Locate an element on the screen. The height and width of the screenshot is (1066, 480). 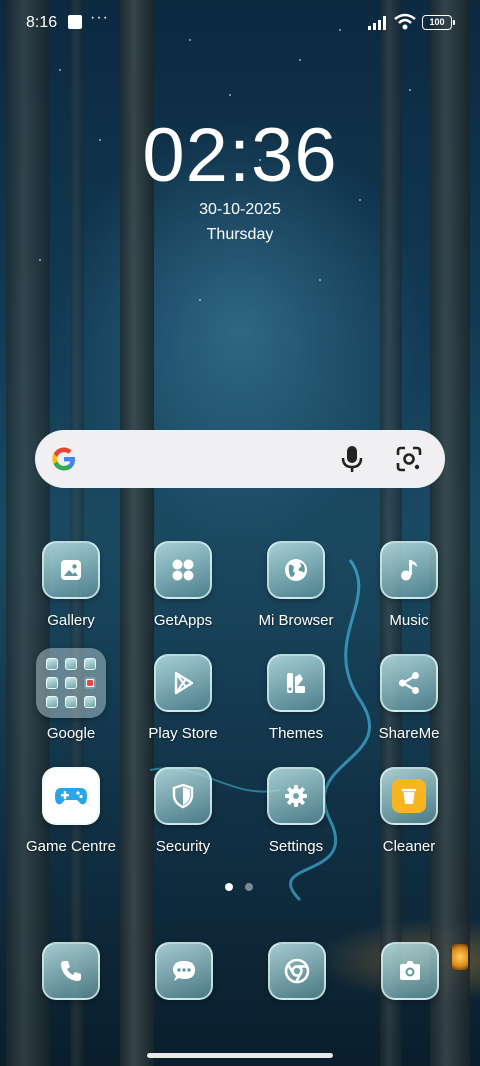
page-indicator is located at coordinates (241, 888).